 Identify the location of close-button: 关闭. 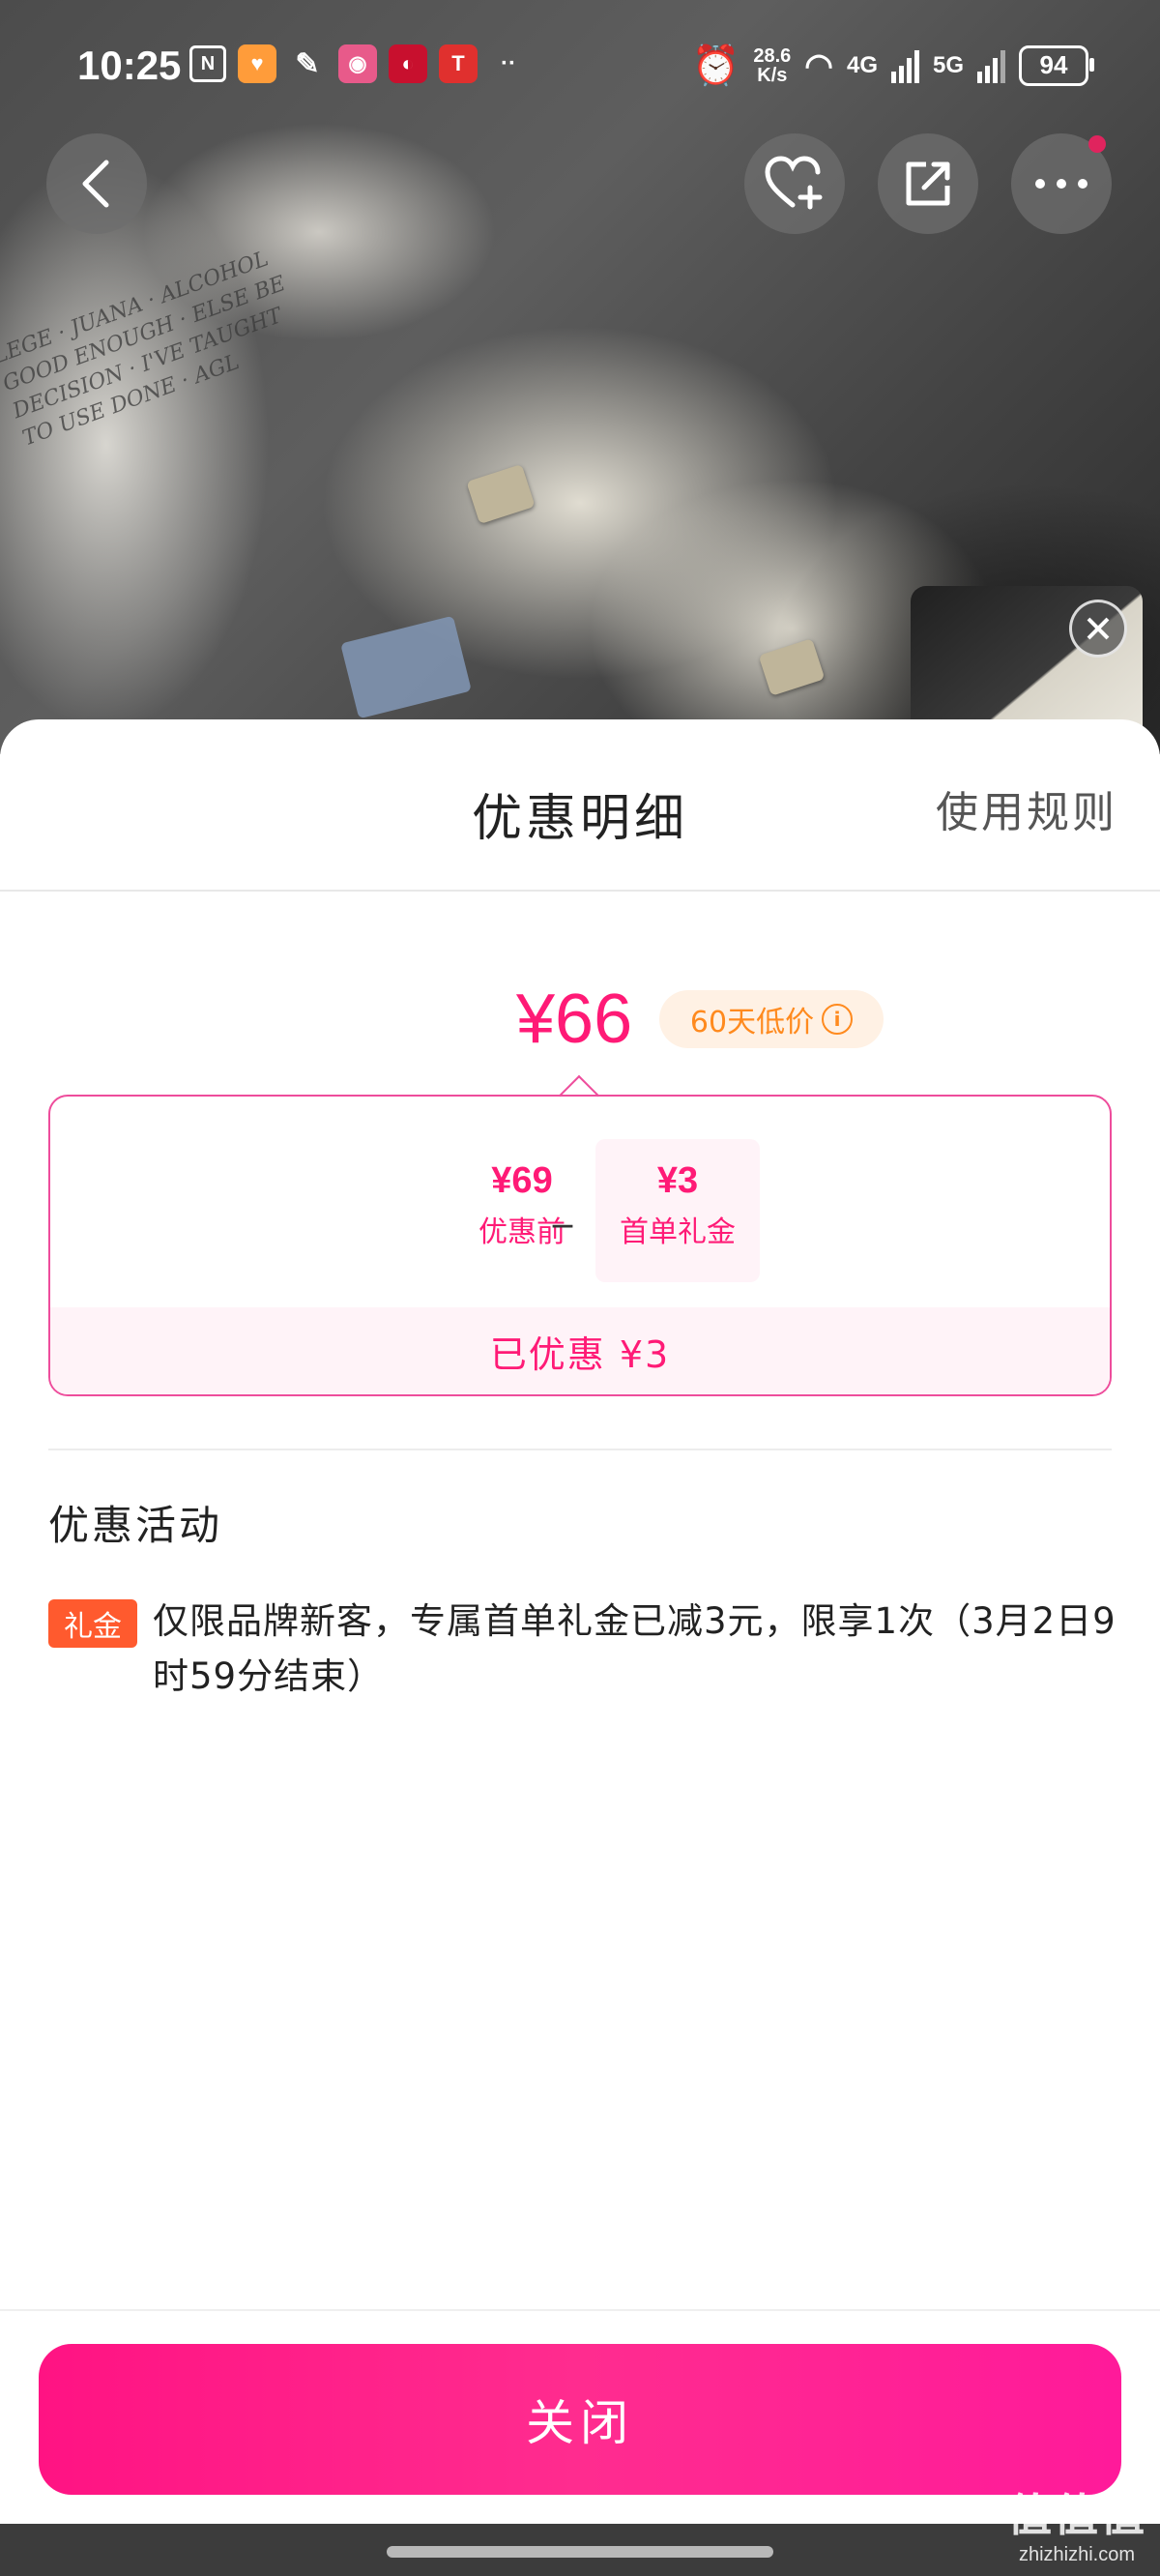
(580, 2419).